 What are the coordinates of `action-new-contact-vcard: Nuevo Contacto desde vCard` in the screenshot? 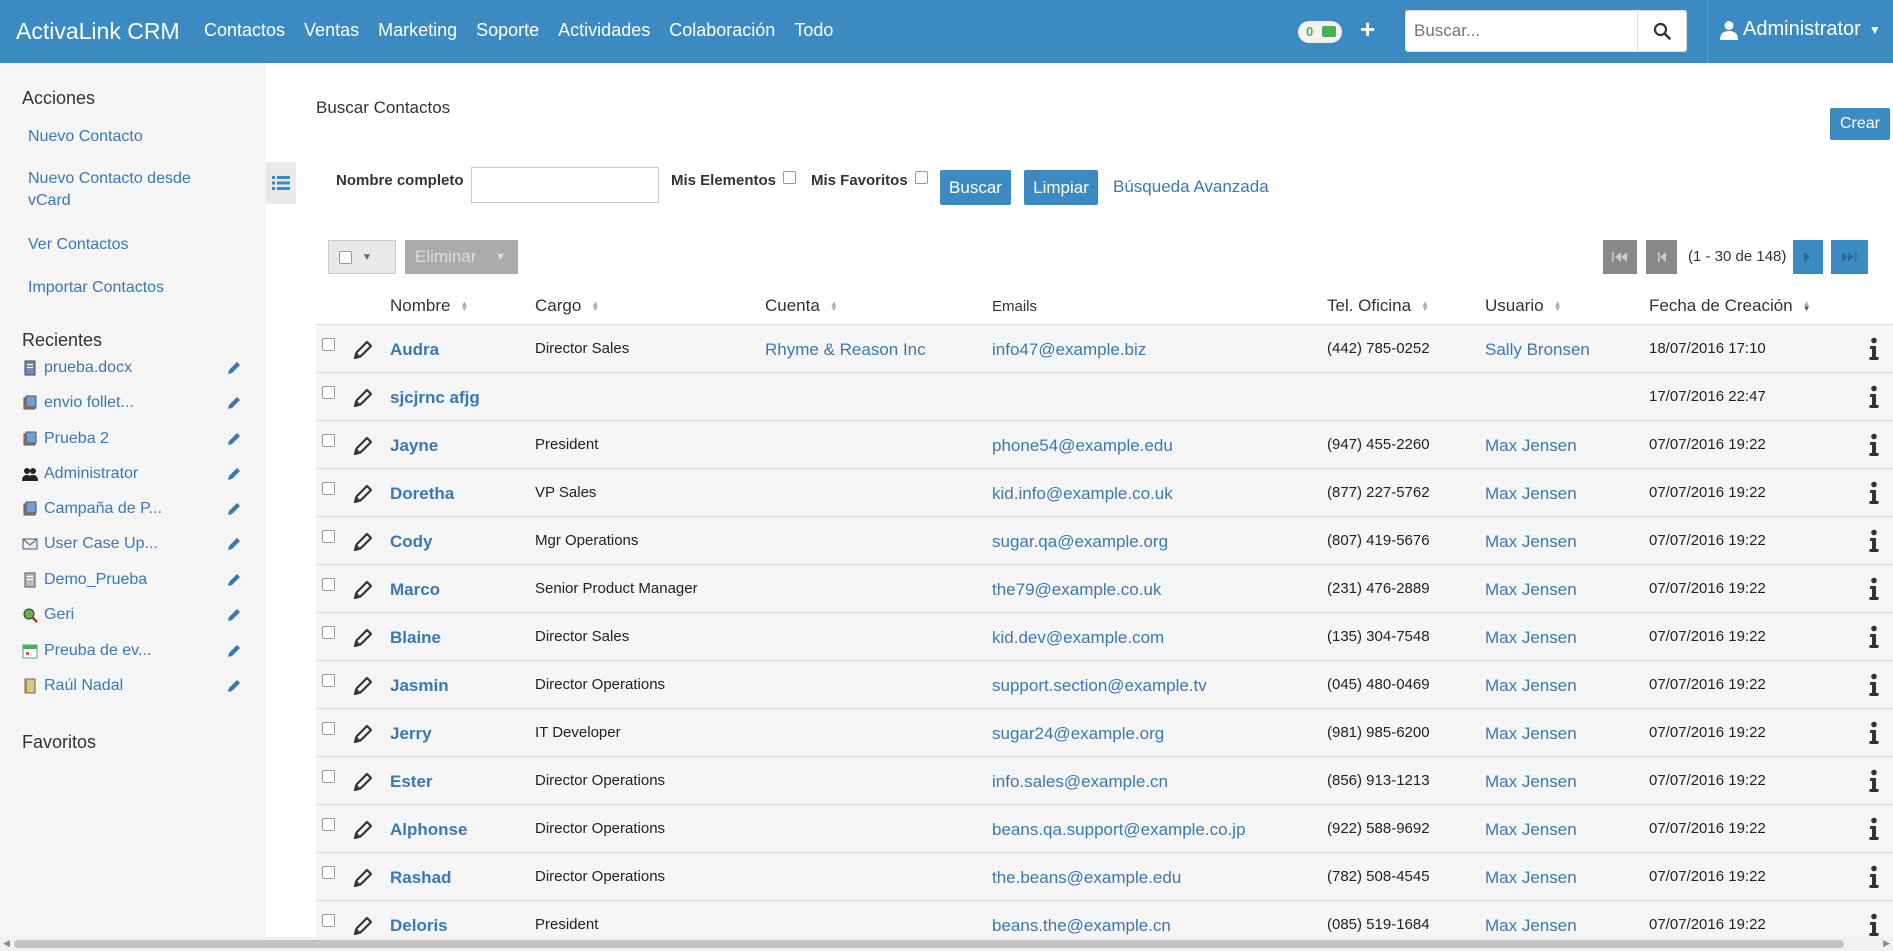 It's located at (122, 190).